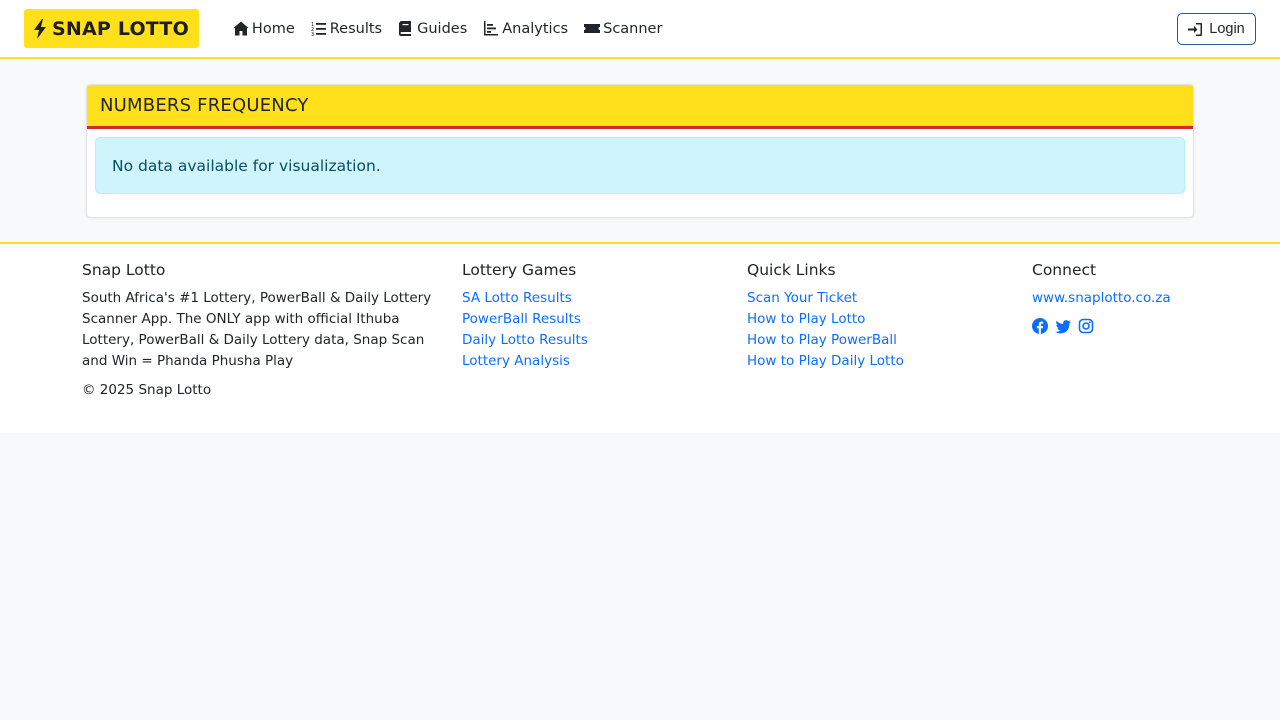 The width and height of the screenshot is (1280, 720). Describe the element at coordinates (1142, 326) in the screenshot. I see `social-links` at that location.